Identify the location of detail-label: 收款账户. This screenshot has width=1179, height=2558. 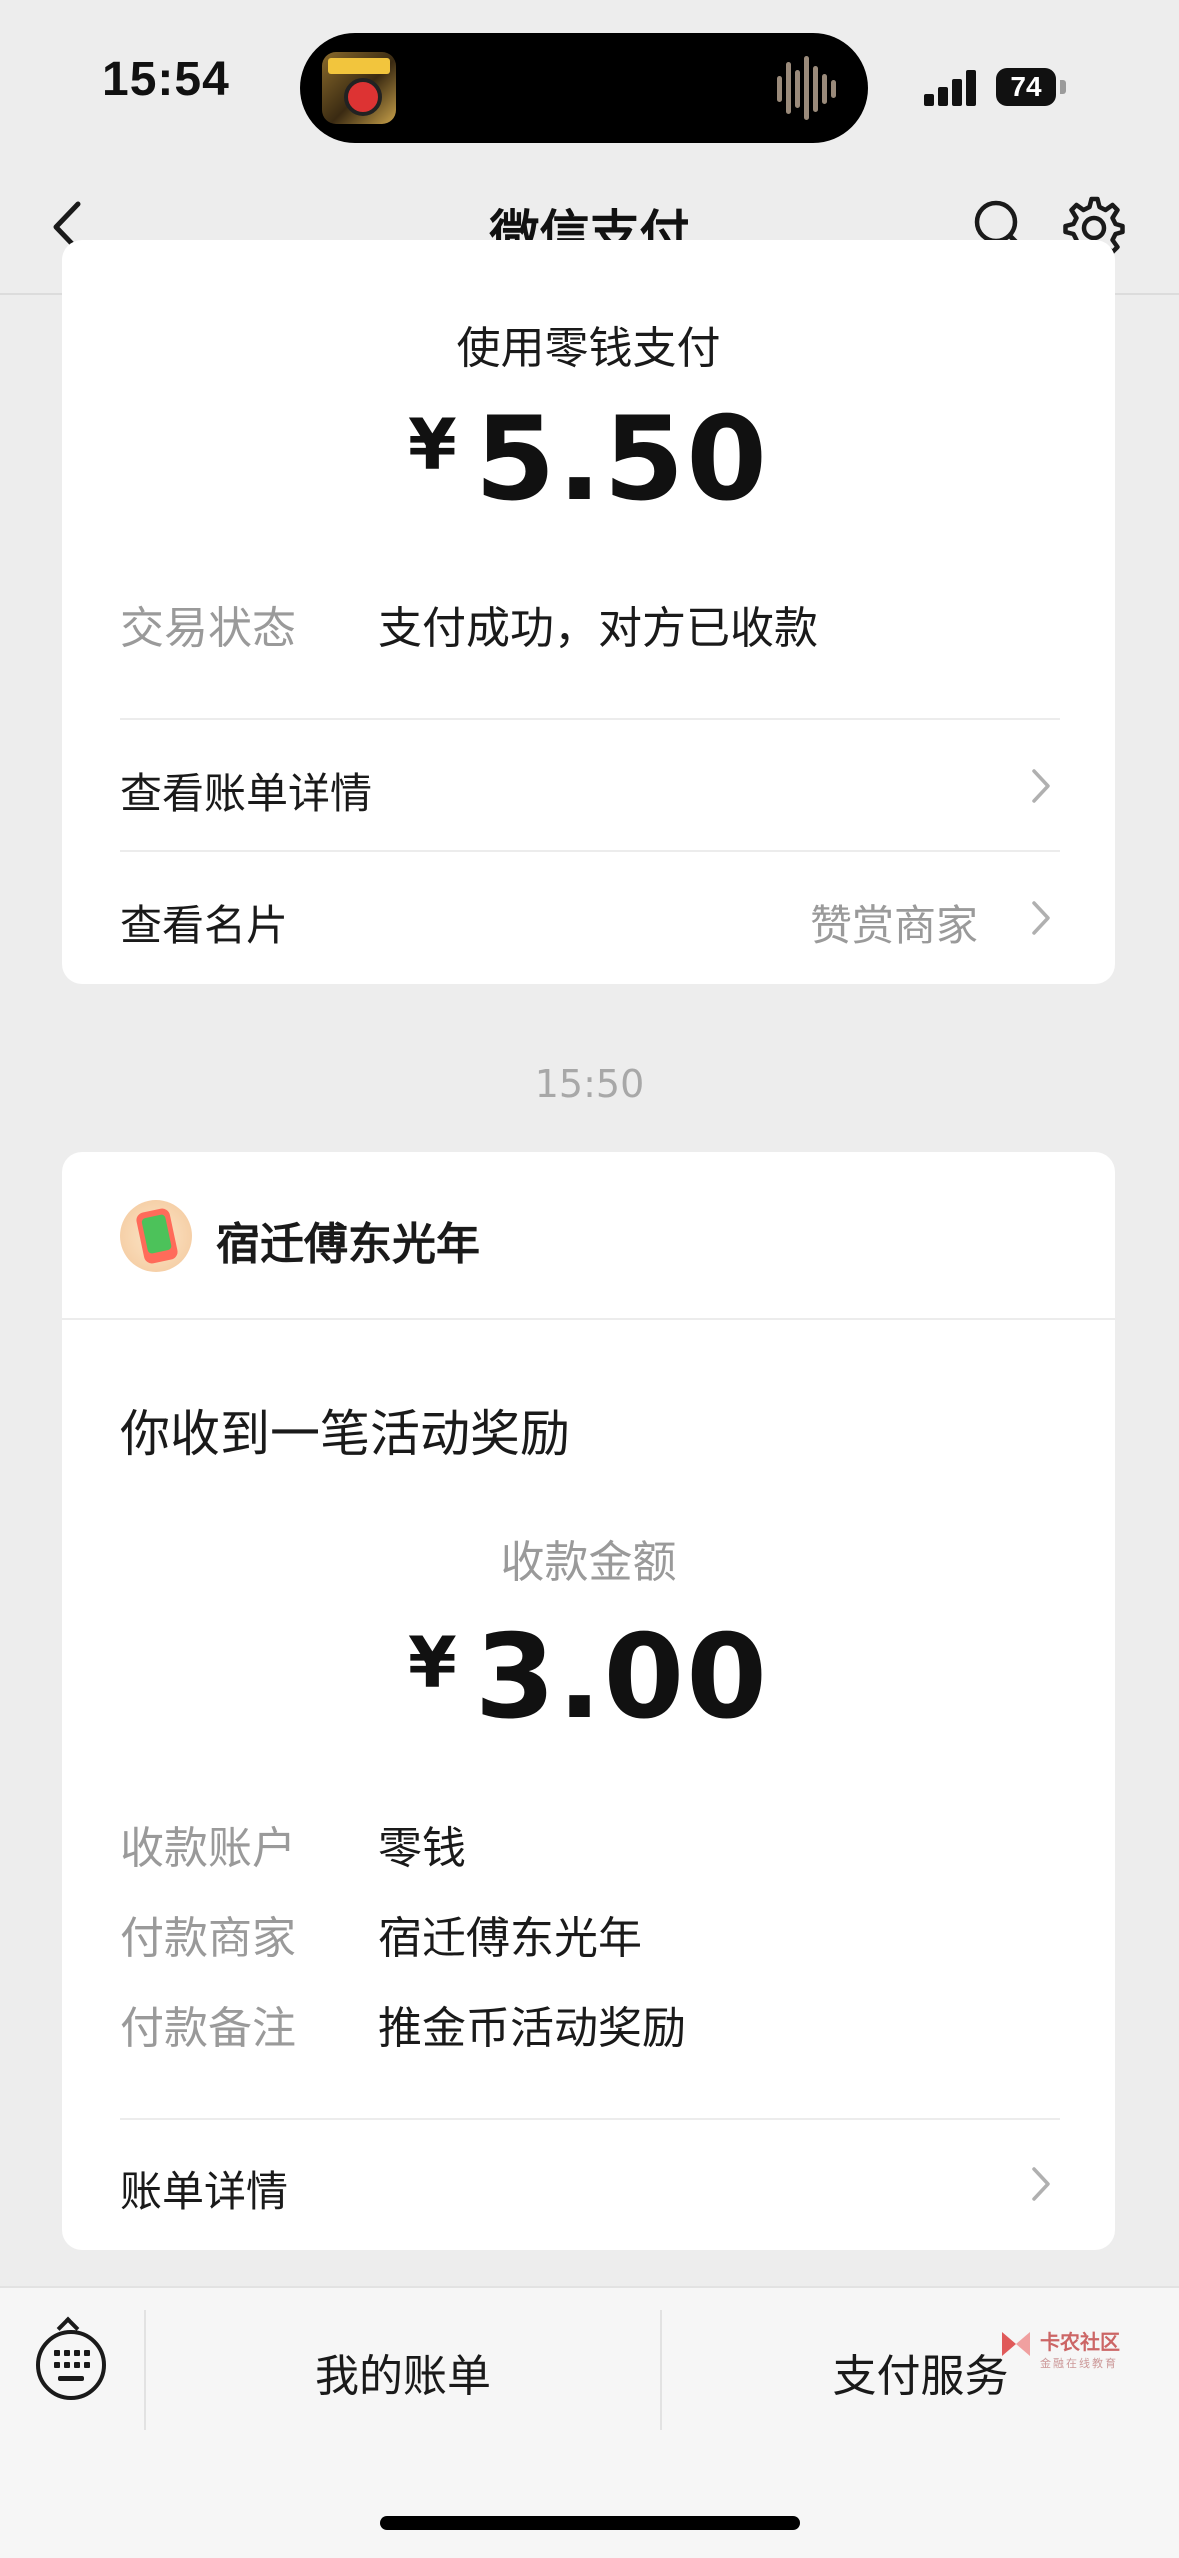
(208, 1848).